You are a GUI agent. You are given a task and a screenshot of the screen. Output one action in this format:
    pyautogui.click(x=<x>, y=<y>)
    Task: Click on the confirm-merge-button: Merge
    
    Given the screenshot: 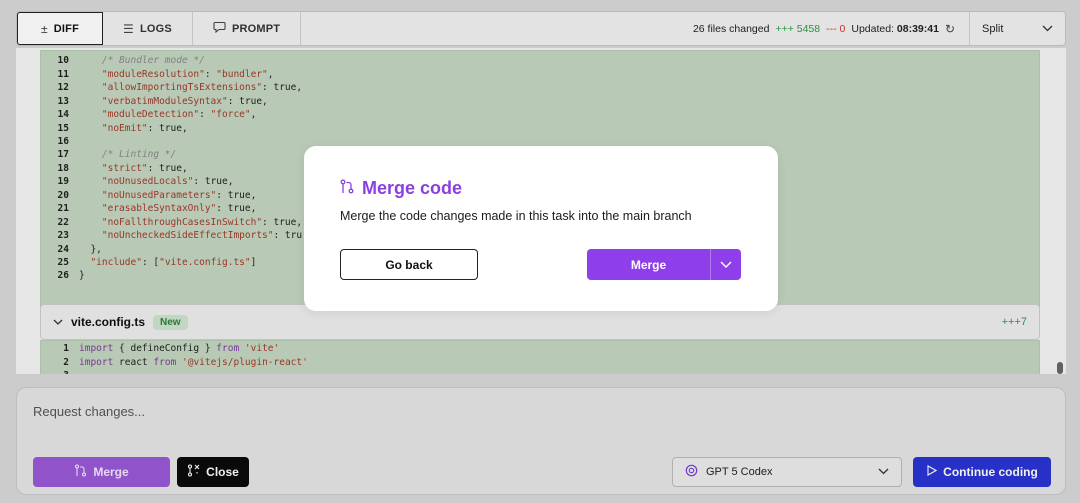 What is the action you would take?
    pyautogui.click(x=648, y=264)
    